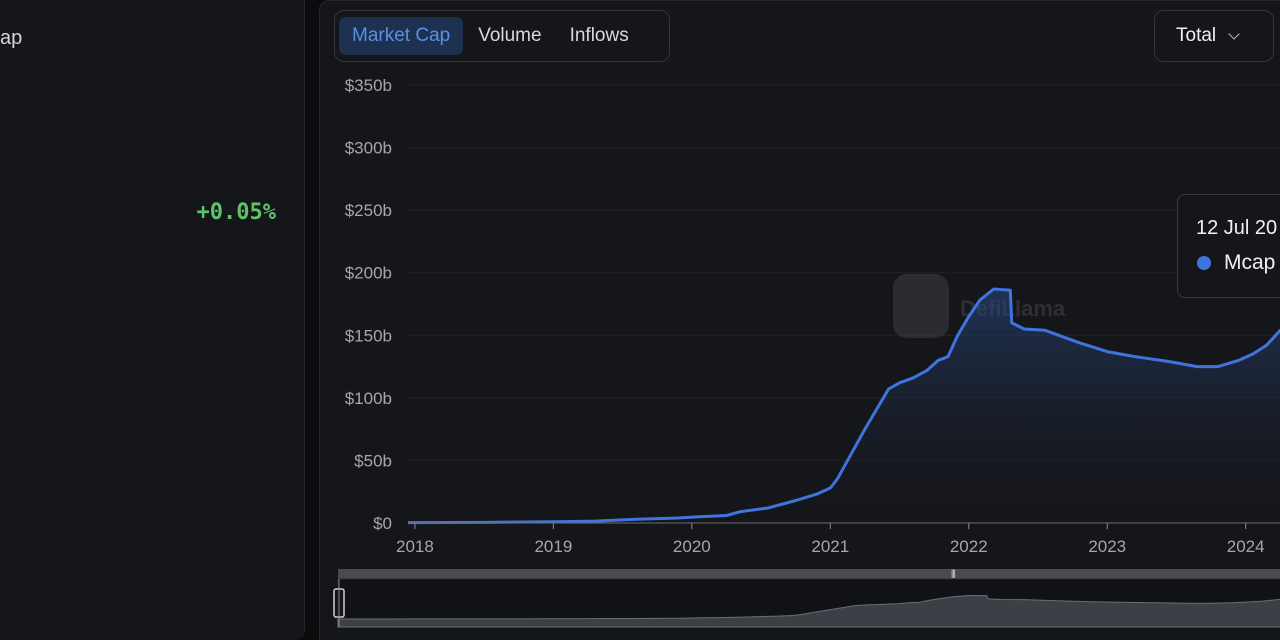 The height and width of the screenshot is (640, 1280). Describe the element at coordinates (373, 460) in the screenshot. I see `y-tick-label: $50b` at that location.